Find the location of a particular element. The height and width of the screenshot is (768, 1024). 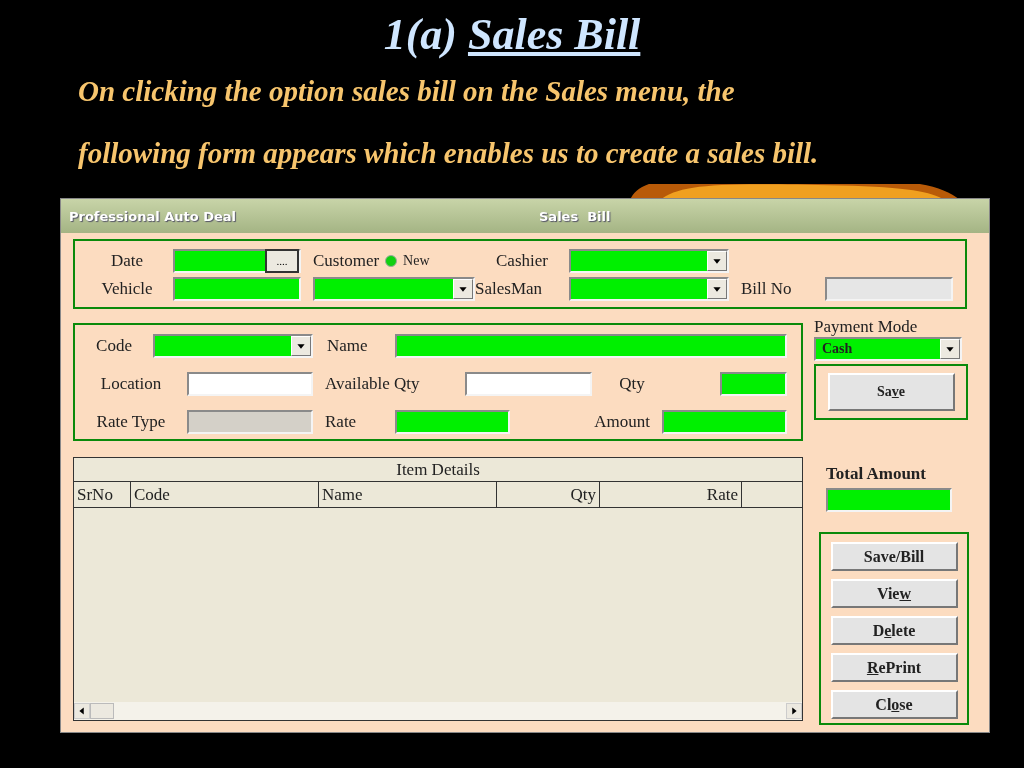

scroll-right-icon is located at coordinates (794, 711).